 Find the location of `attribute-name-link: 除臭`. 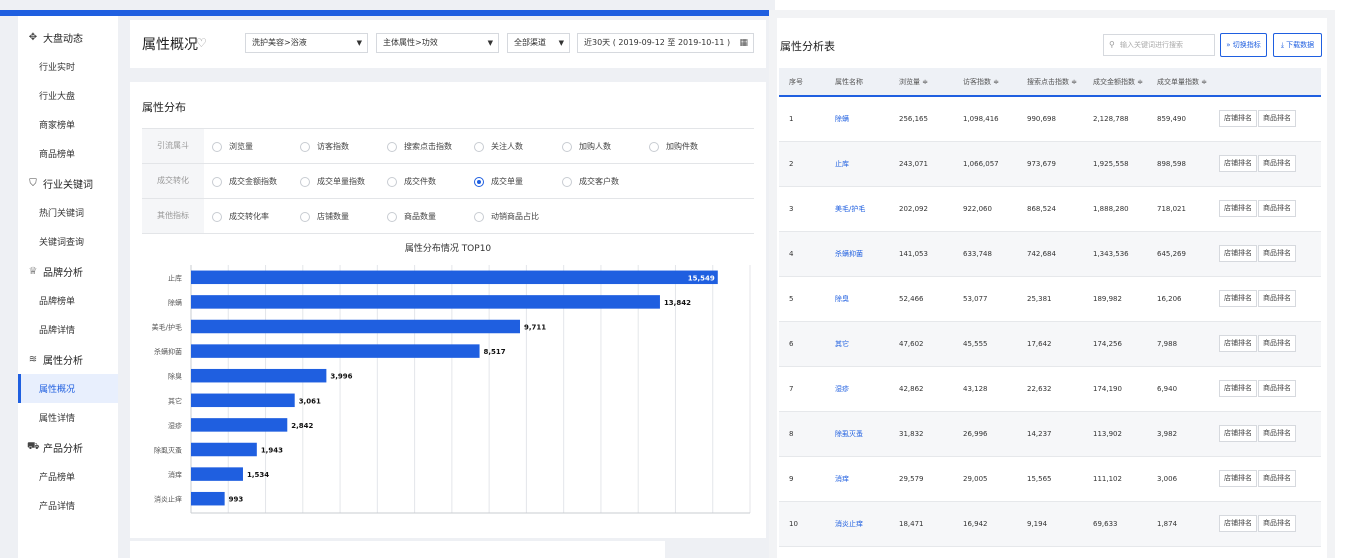

attribute-name-link: 除臭 is located at coordinates (857, 299).